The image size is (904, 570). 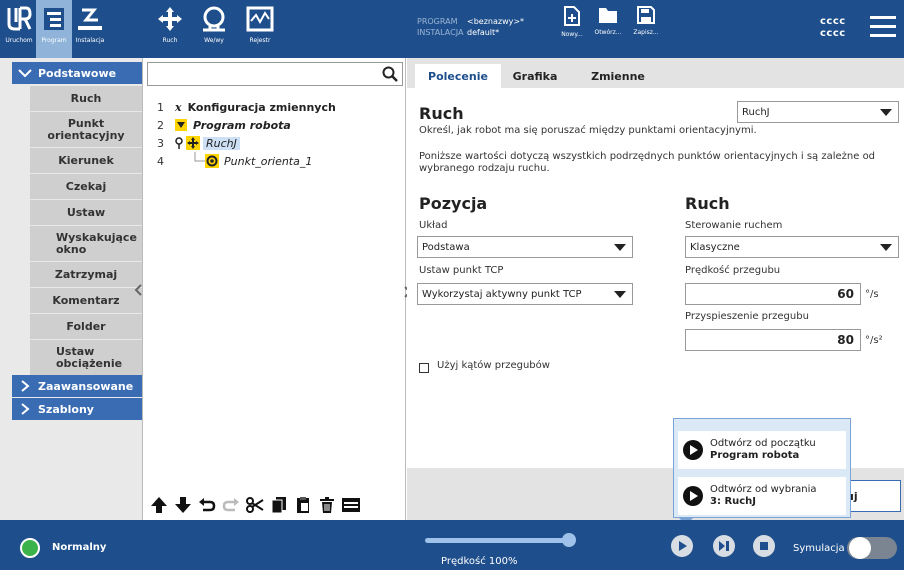 What do you see at coordinates (646, 15) in the screenshot?
I see `save-icon` at bounding box center [646, 15].